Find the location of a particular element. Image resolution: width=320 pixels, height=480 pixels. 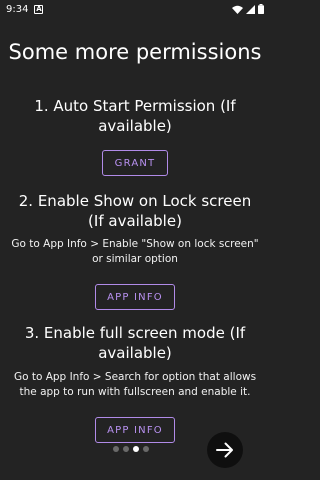

section-auto-start: 1. Auto Start Permission (If available) is located at coordinates (135, 116).